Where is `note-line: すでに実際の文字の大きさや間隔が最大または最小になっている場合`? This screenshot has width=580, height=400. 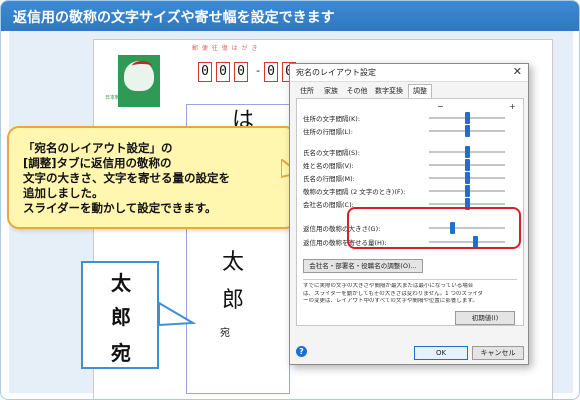
note-line: すでに実際の文字の大きさや間隔が最大または最小になっている場合 is located at coordinates (388, 286).